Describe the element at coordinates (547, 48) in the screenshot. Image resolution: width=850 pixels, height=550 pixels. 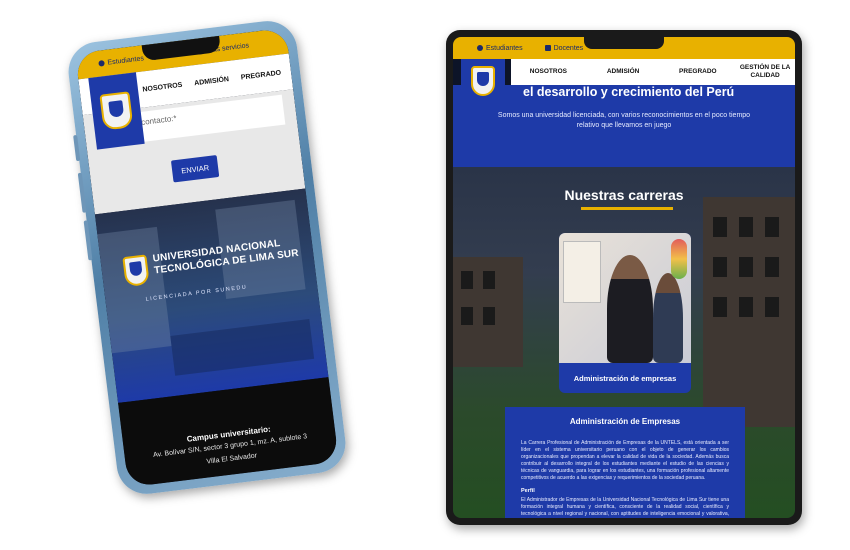
I see `teacher-icon` at that location.